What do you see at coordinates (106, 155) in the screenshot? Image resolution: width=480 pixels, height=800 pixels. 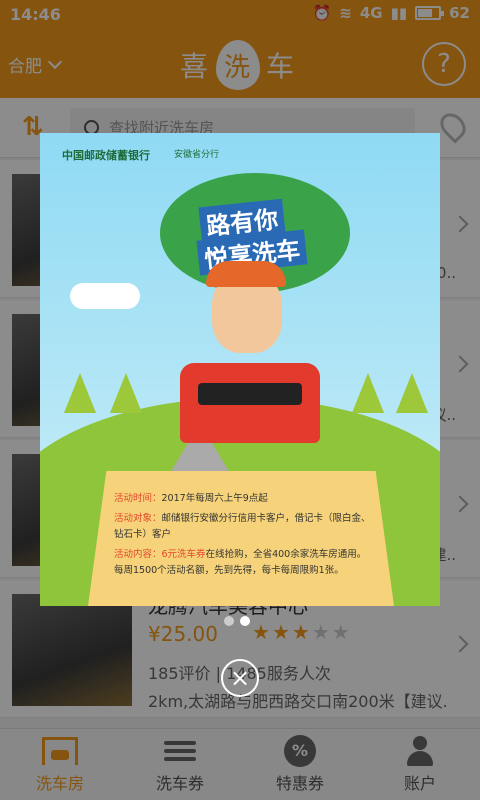 I see `bank-name: 中国邮政储蓄银行` at bounding box center [106, 155].